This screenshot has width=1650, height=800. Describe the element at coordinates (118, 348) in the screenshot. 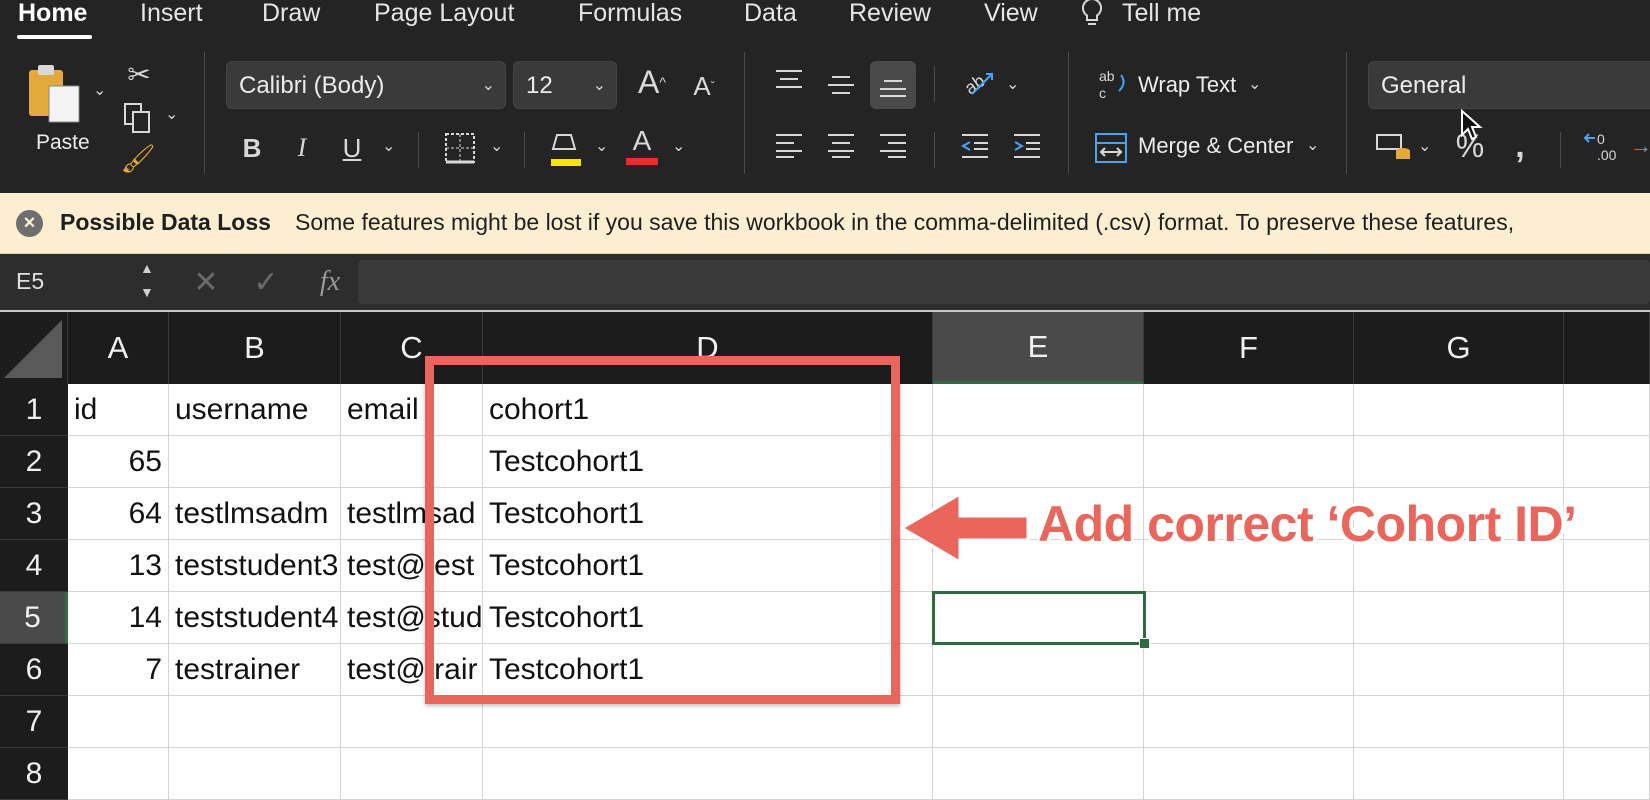

I see `column-header-a: A` at that location.